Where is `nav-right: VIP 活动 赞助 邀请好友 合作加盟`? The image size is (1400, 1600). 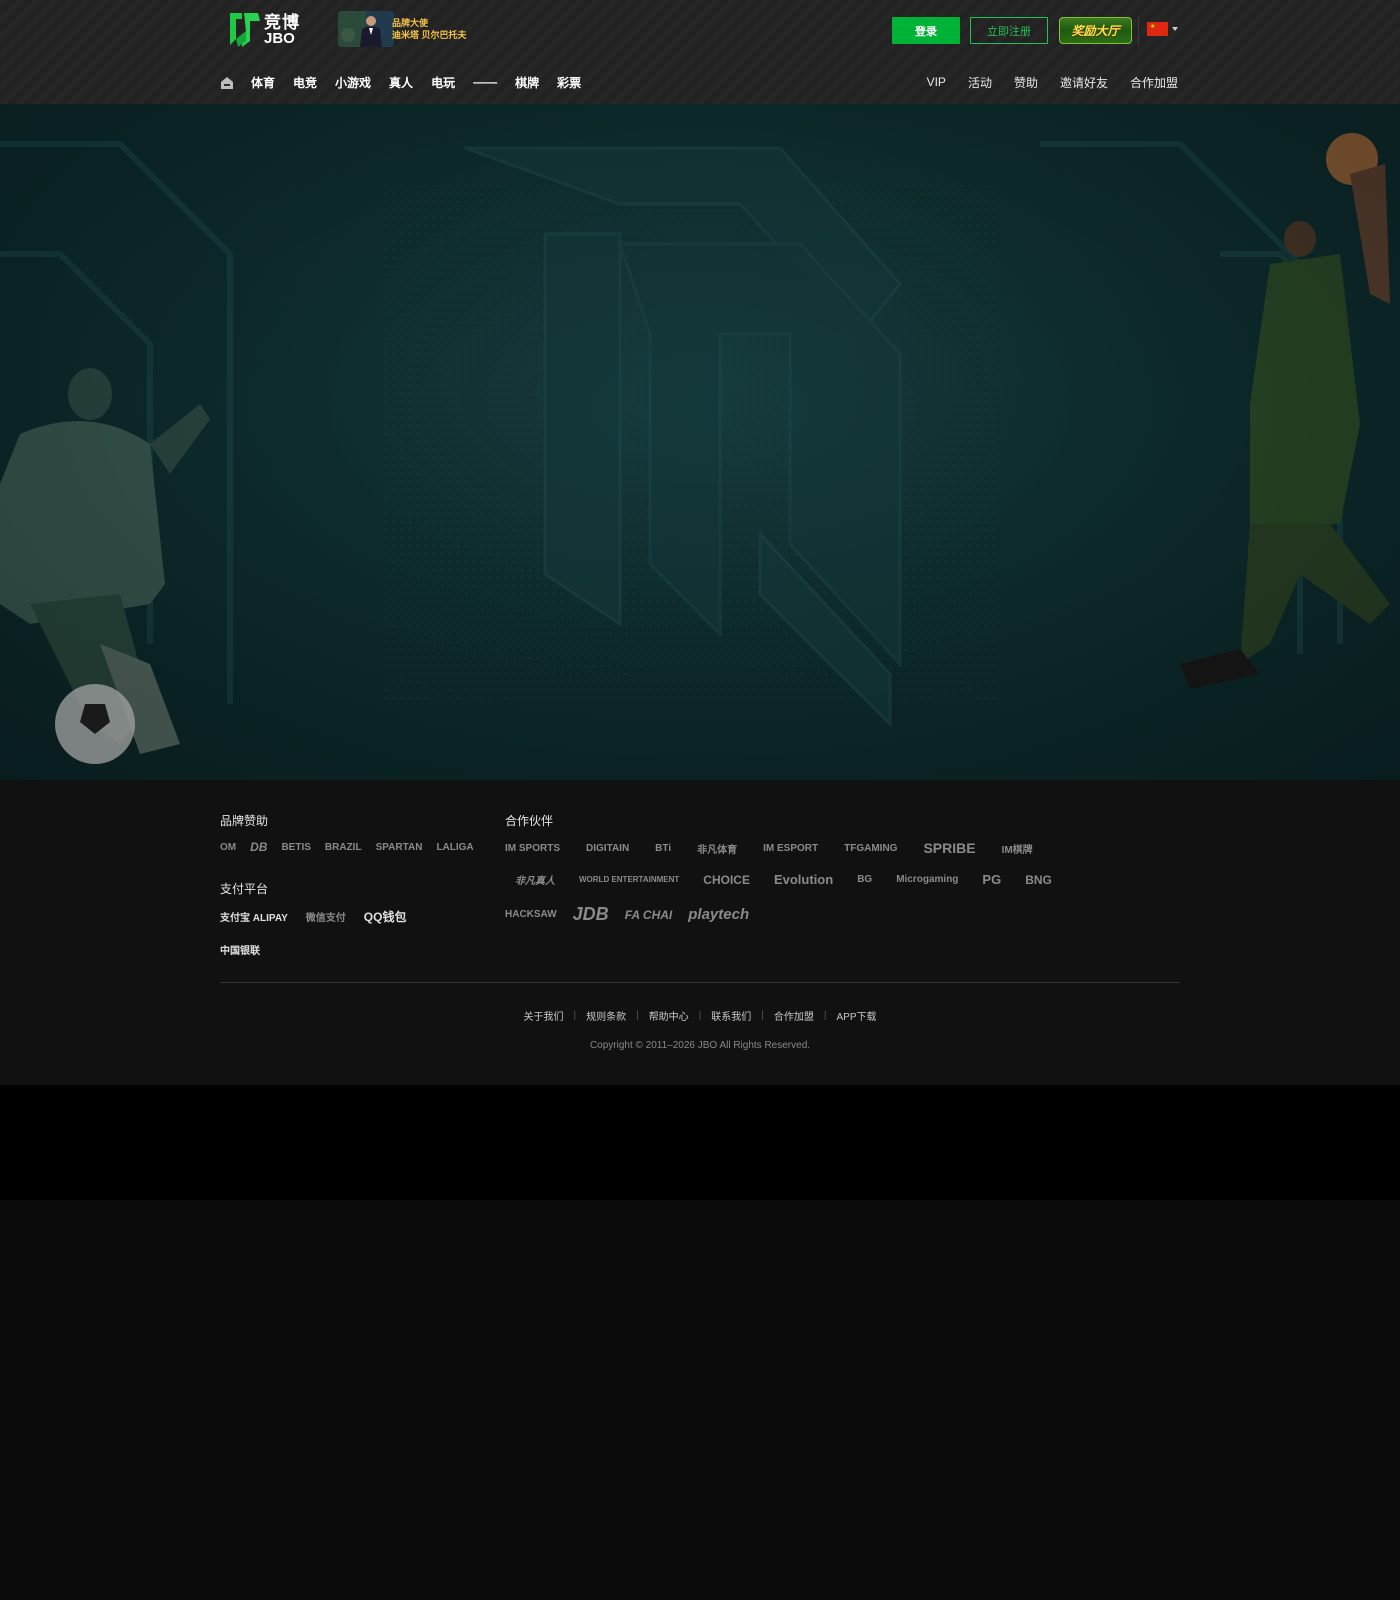 nav-right: VIP 活动 赞助 邀请好友 合作加盟 is located at coordinates (1041, 82).